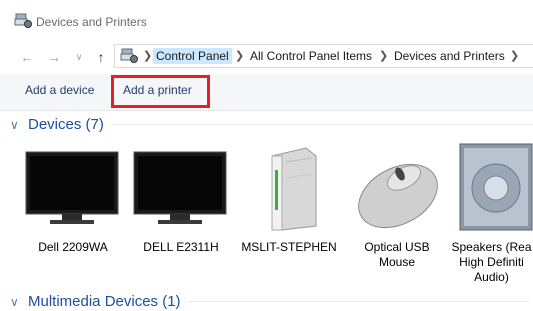  Describe the element at coordinates (104, 301) in the screenshot. I see `group-title: Multimedia Devices (1)` at that location.